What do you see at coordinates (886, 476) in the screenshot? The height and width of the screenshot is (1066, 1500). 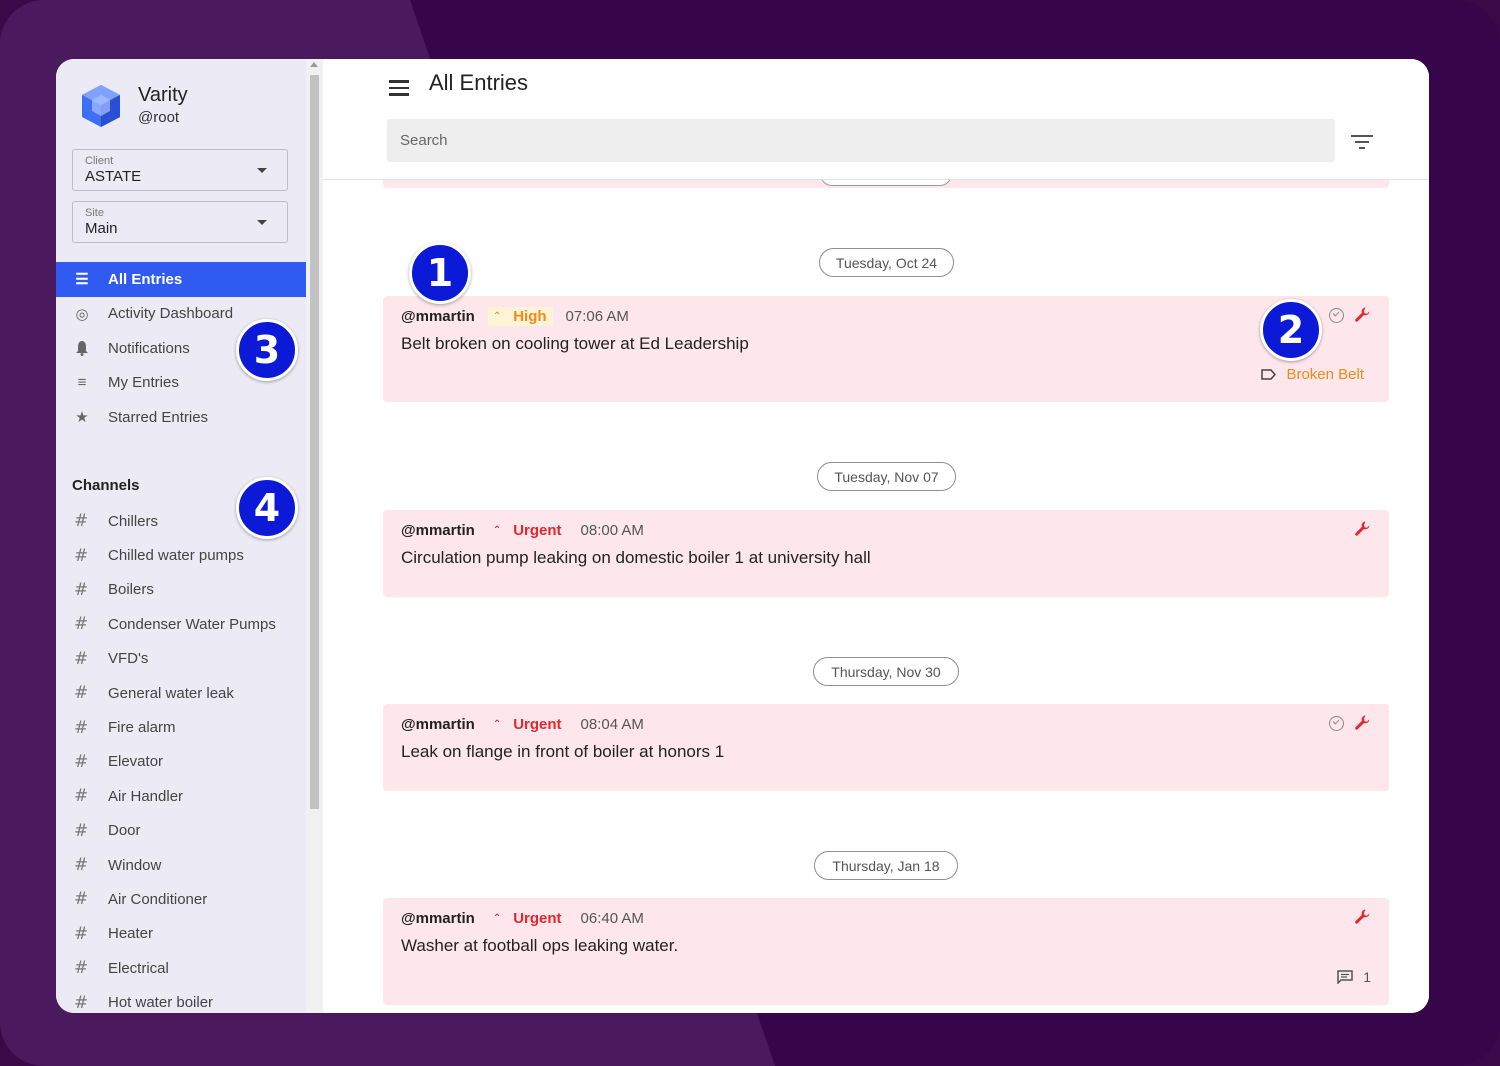 I see `date-divider: Tuesday, Nov 07` at bounding box center [886, 476].